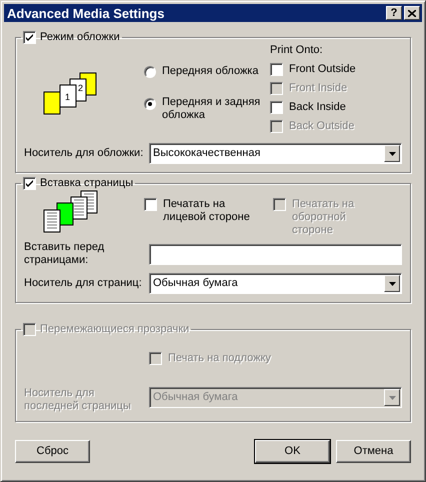 This screenshot has width=426, height=482. Describe the element at coordinates (81, 87) in the screenshot. I see `page-number: 2` at that location.